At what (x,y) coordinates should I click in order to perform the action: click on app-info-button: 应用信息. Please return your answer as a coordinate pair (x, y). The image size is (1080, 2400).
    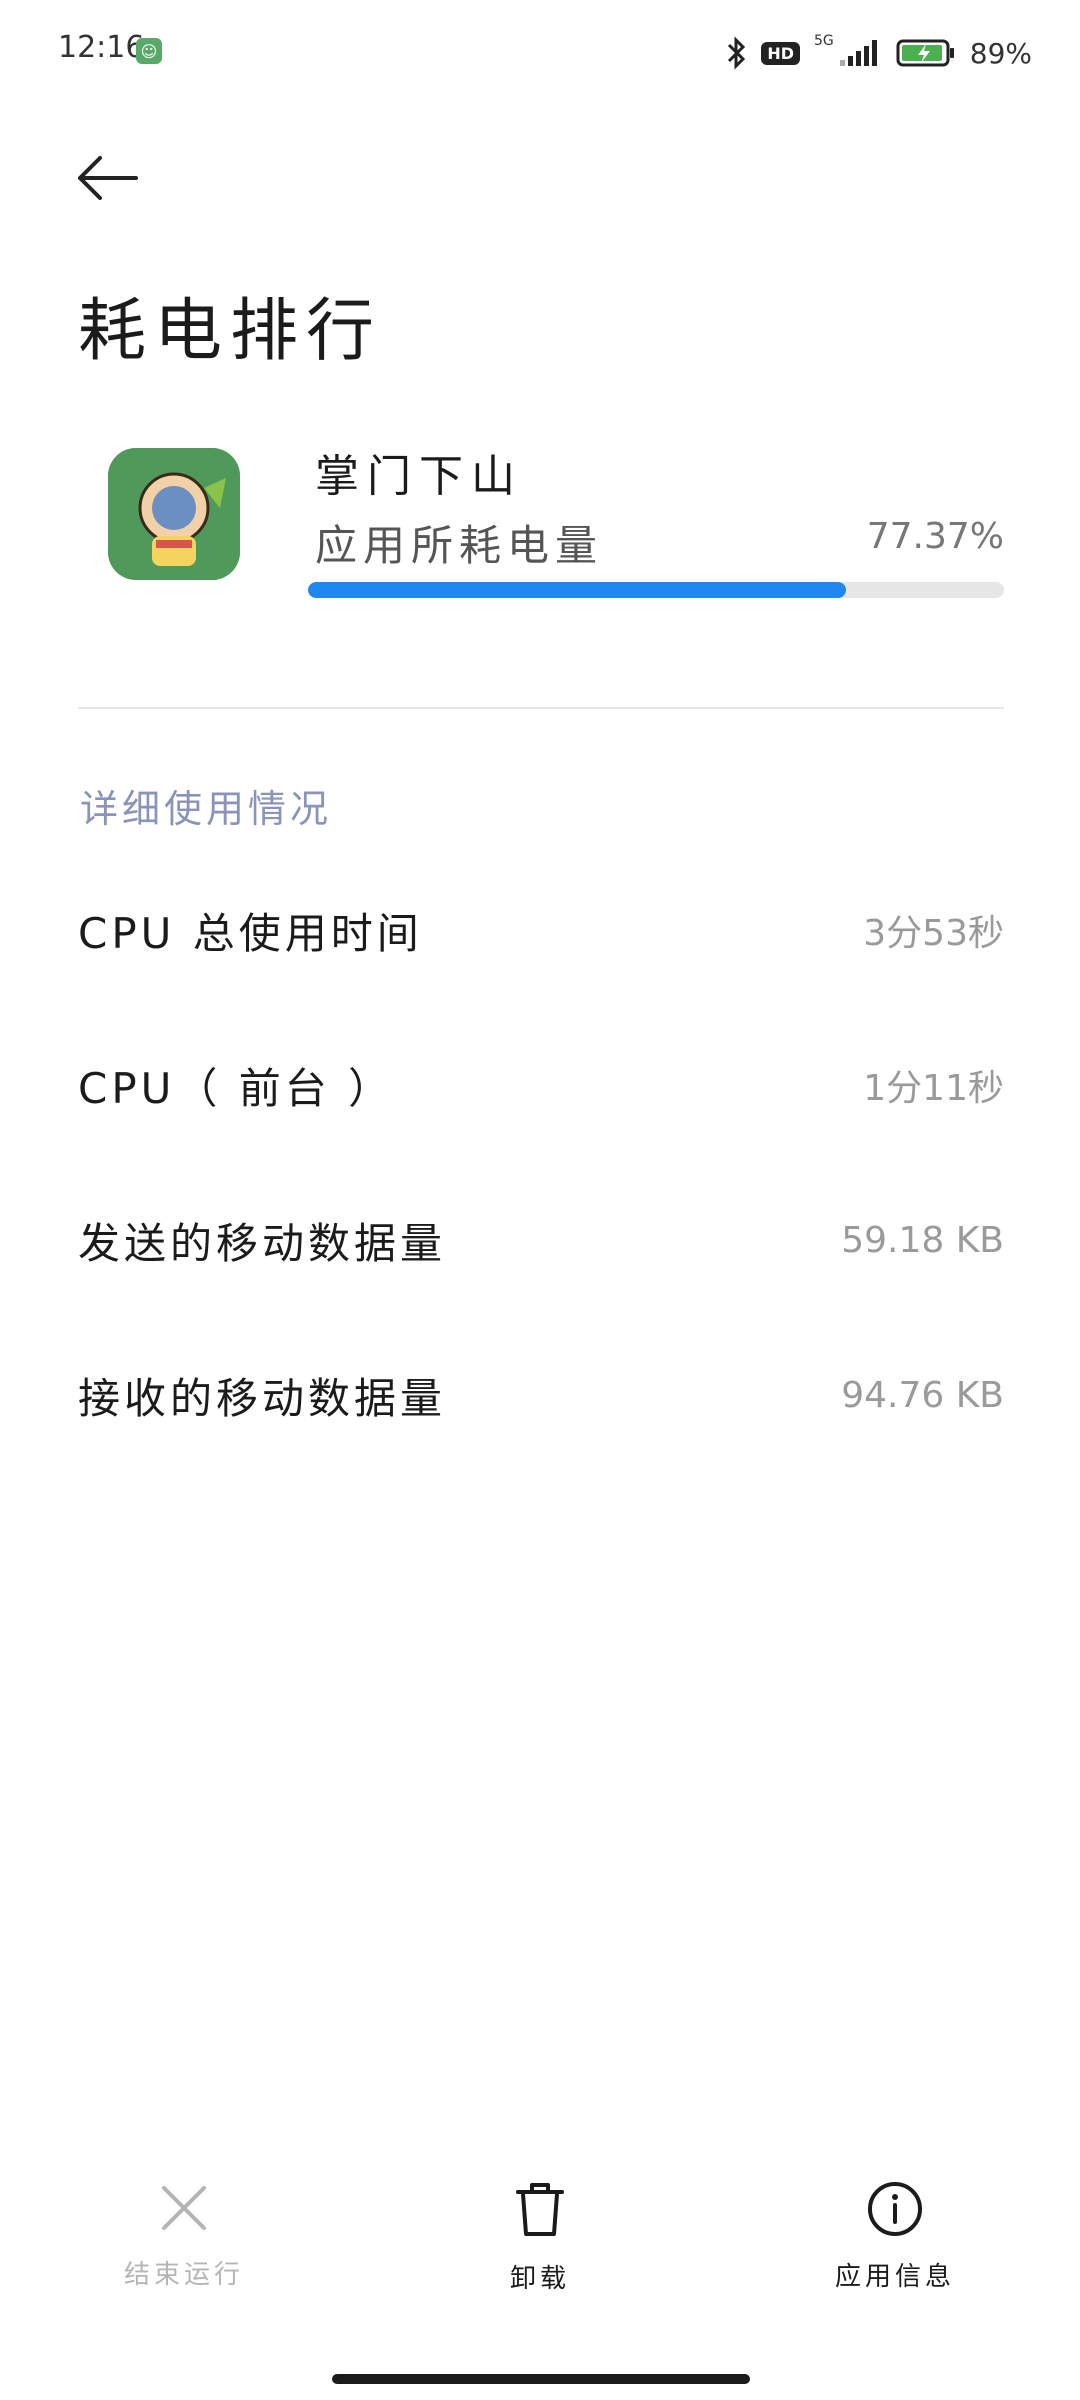
    Looking at the image, I should click on (895, 2236).